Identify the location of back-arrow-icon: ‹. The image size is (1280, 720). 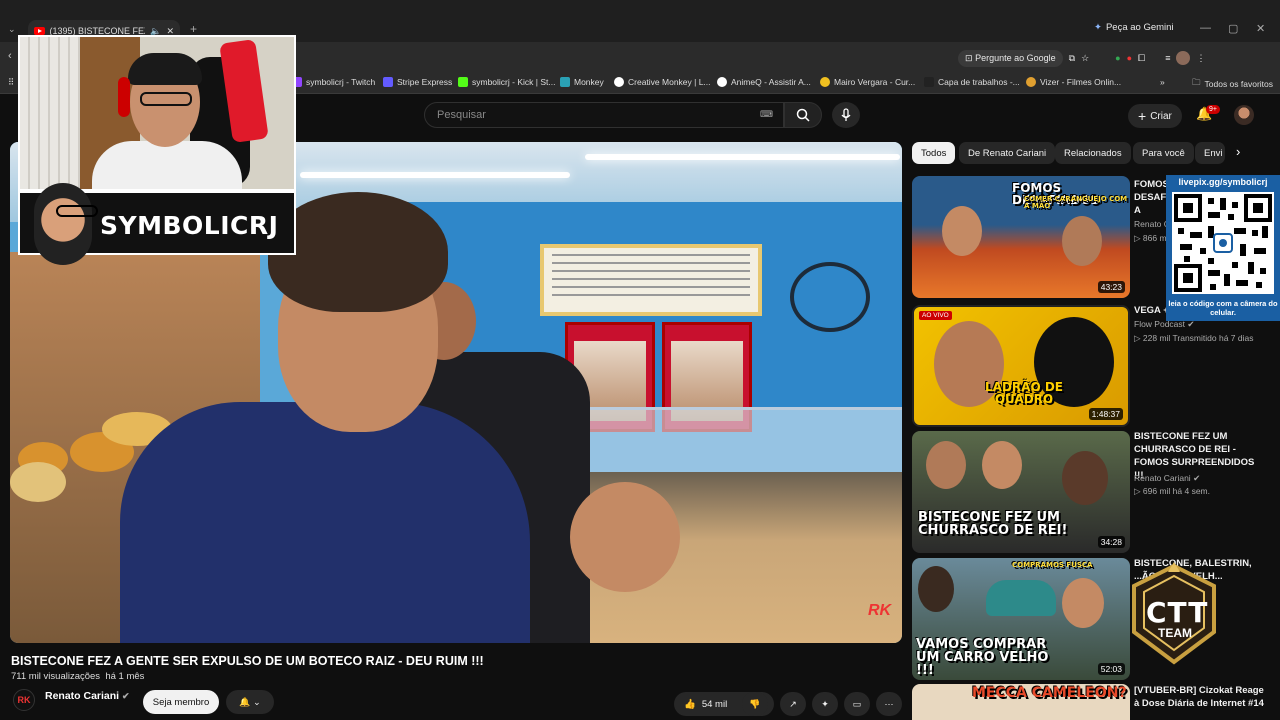
(10, 56).